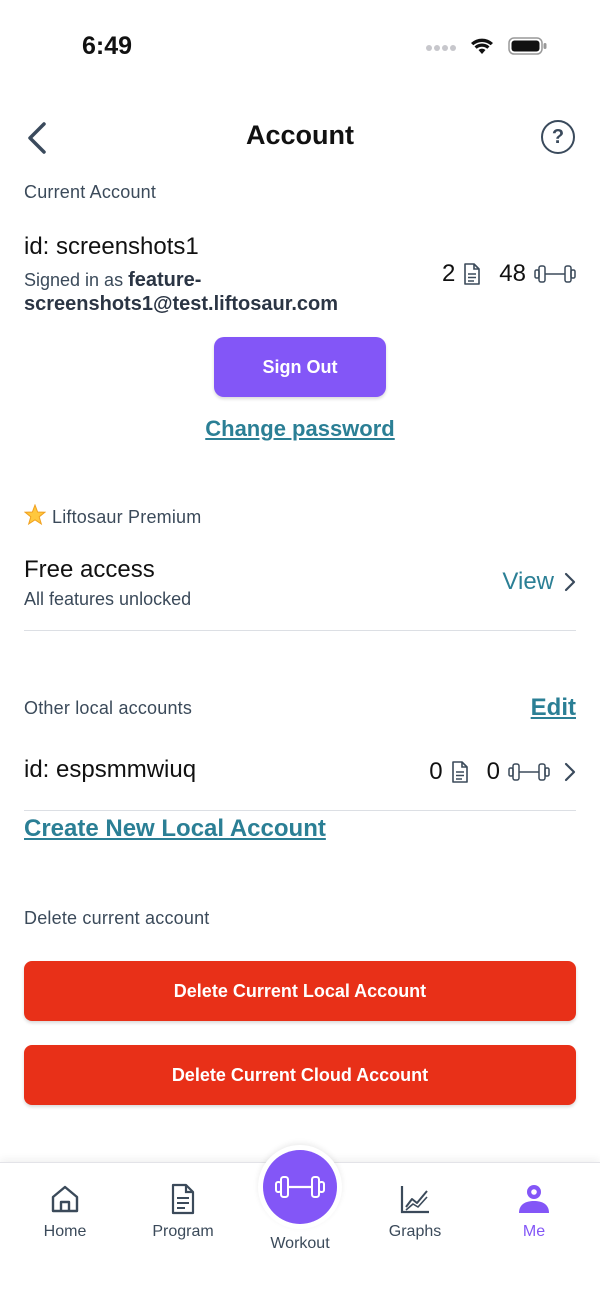 This screenshot has width=600, height=1304. Describe the element at coordinates (65, 1231) in the screenshot. I see `tab-label: Home` at that location.